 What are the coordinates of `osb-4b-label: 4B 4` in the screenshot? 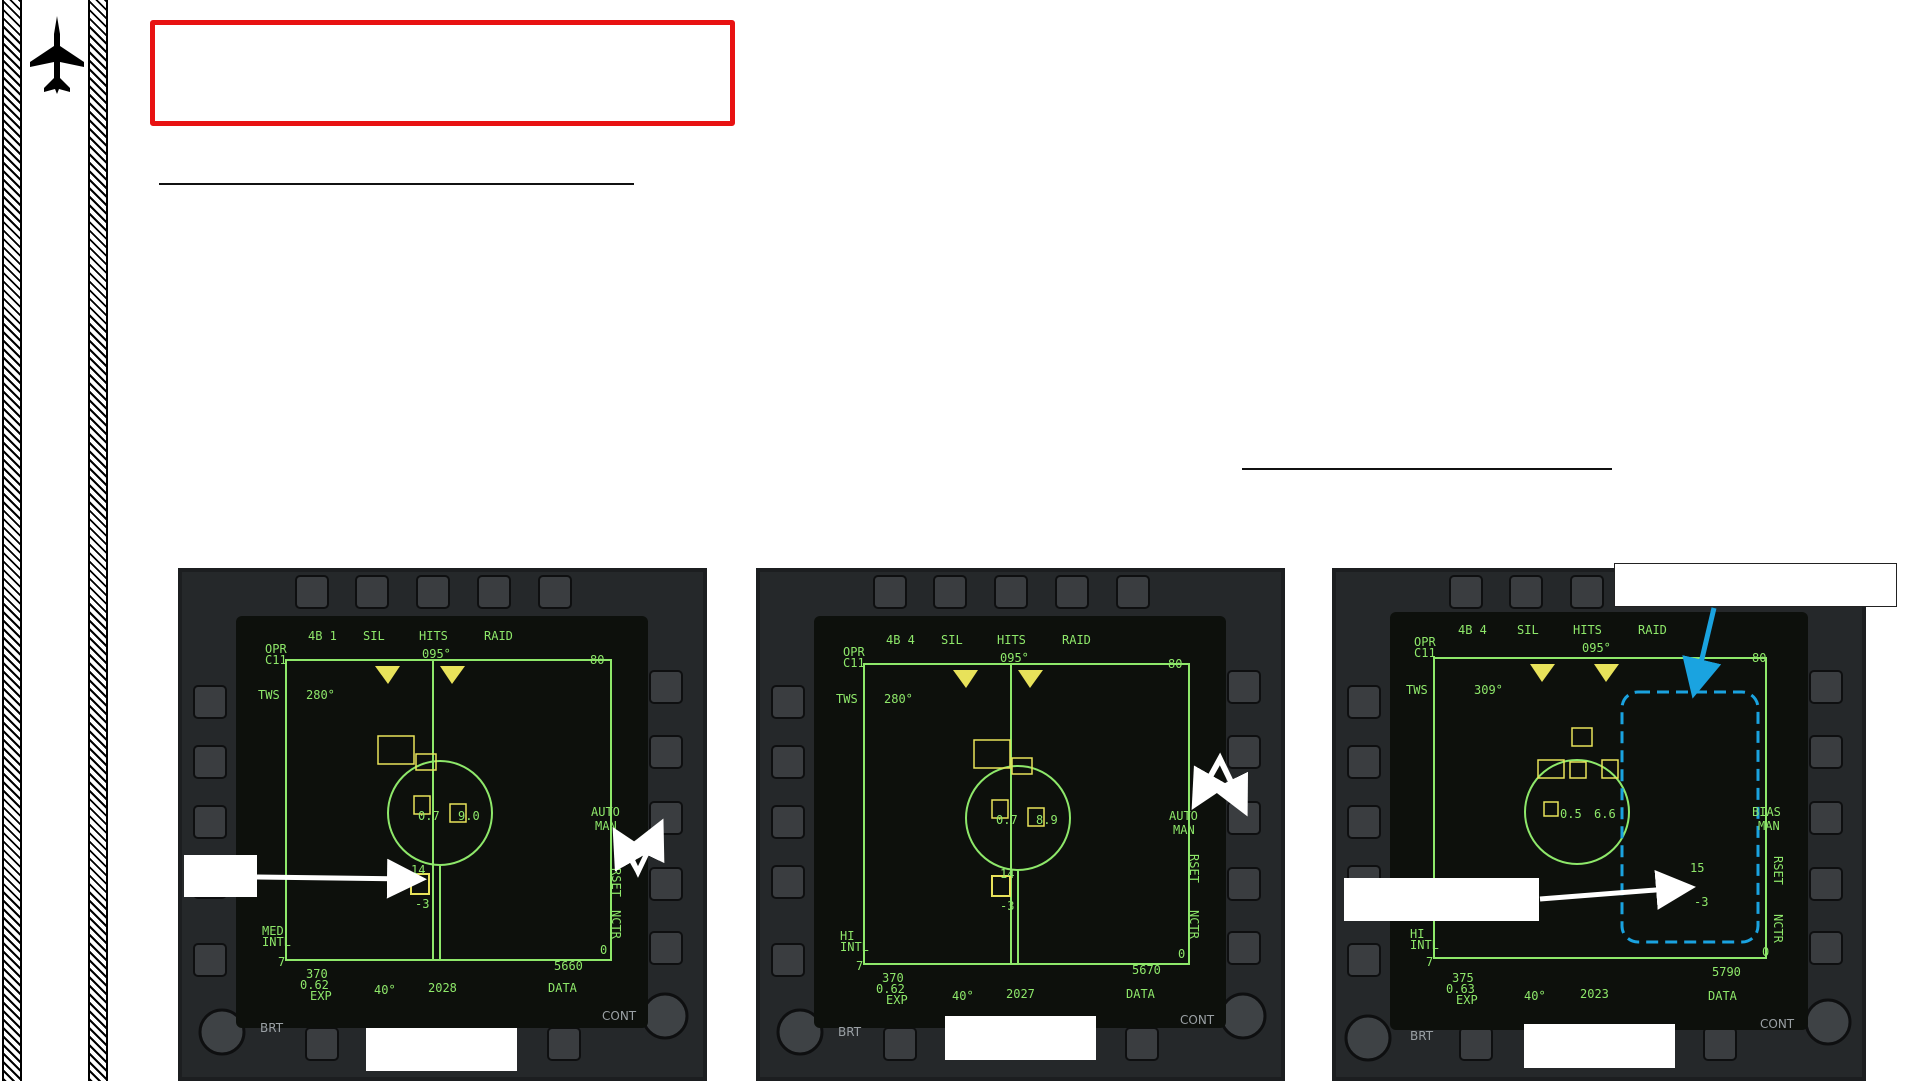 It's located at (1472, 630).